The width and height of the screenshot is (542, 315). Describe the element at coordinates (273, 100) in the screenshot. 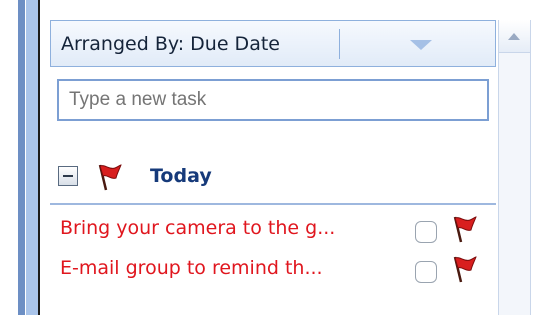

I see `new-task-input` at that location.